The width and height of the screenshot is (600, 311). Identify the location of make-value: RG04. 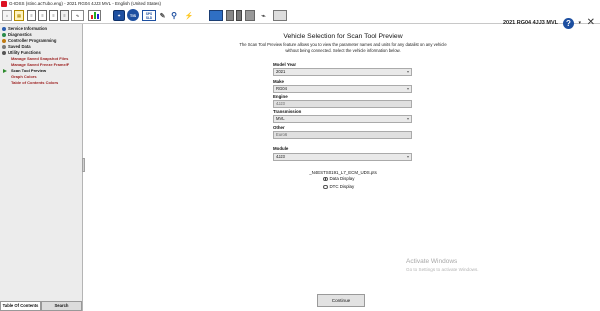
(281, 88).